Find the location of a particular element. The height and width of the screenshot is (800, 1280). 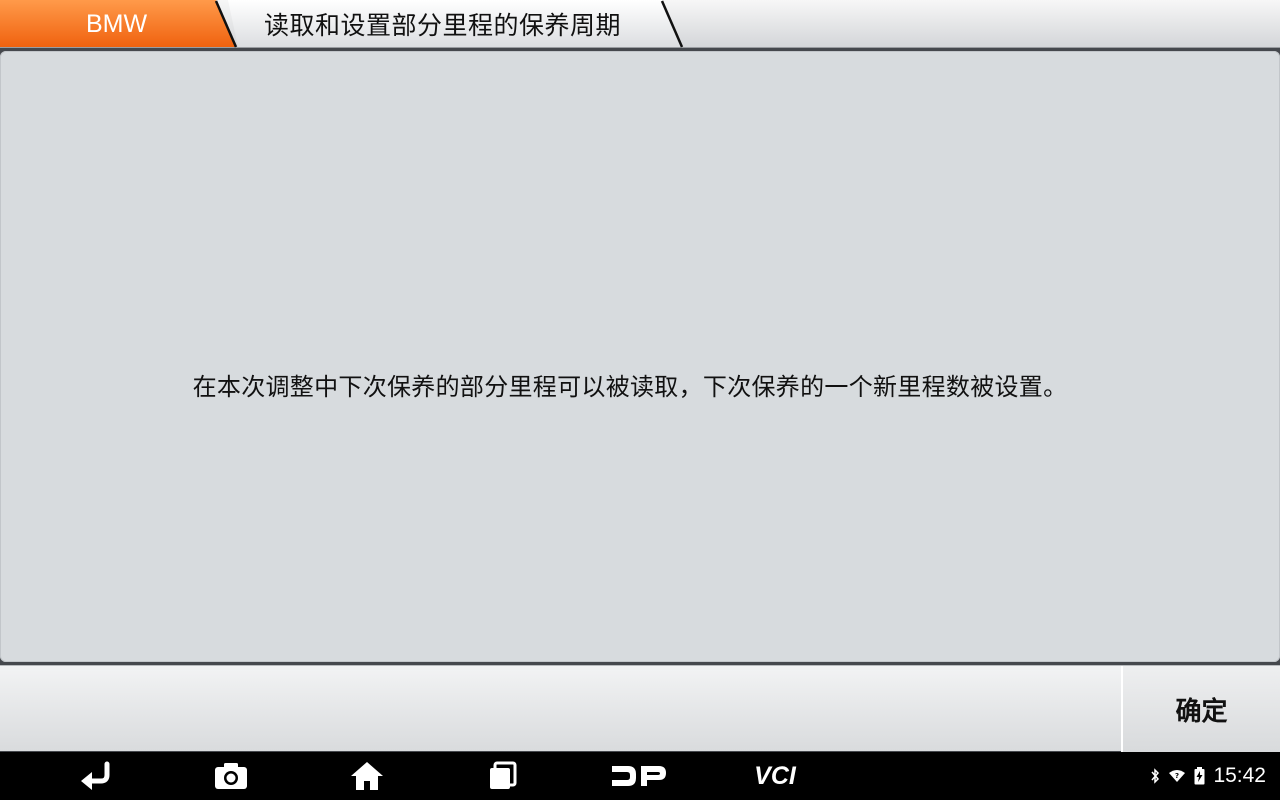

dp-button is located at coordinates (639, 776).